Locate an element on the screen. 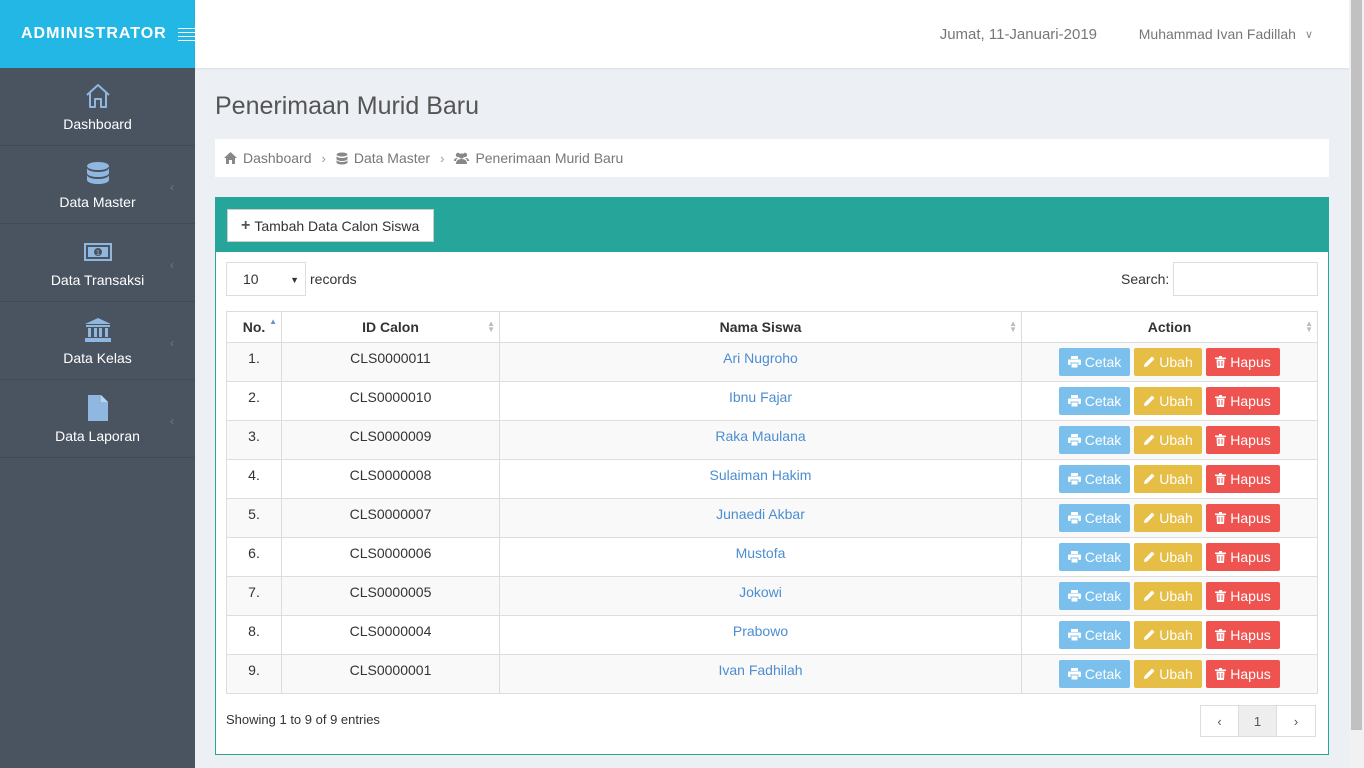 This screenshot has height=768, width=1364. student-name-link: Mustofa is located at coordinates (761, 553).